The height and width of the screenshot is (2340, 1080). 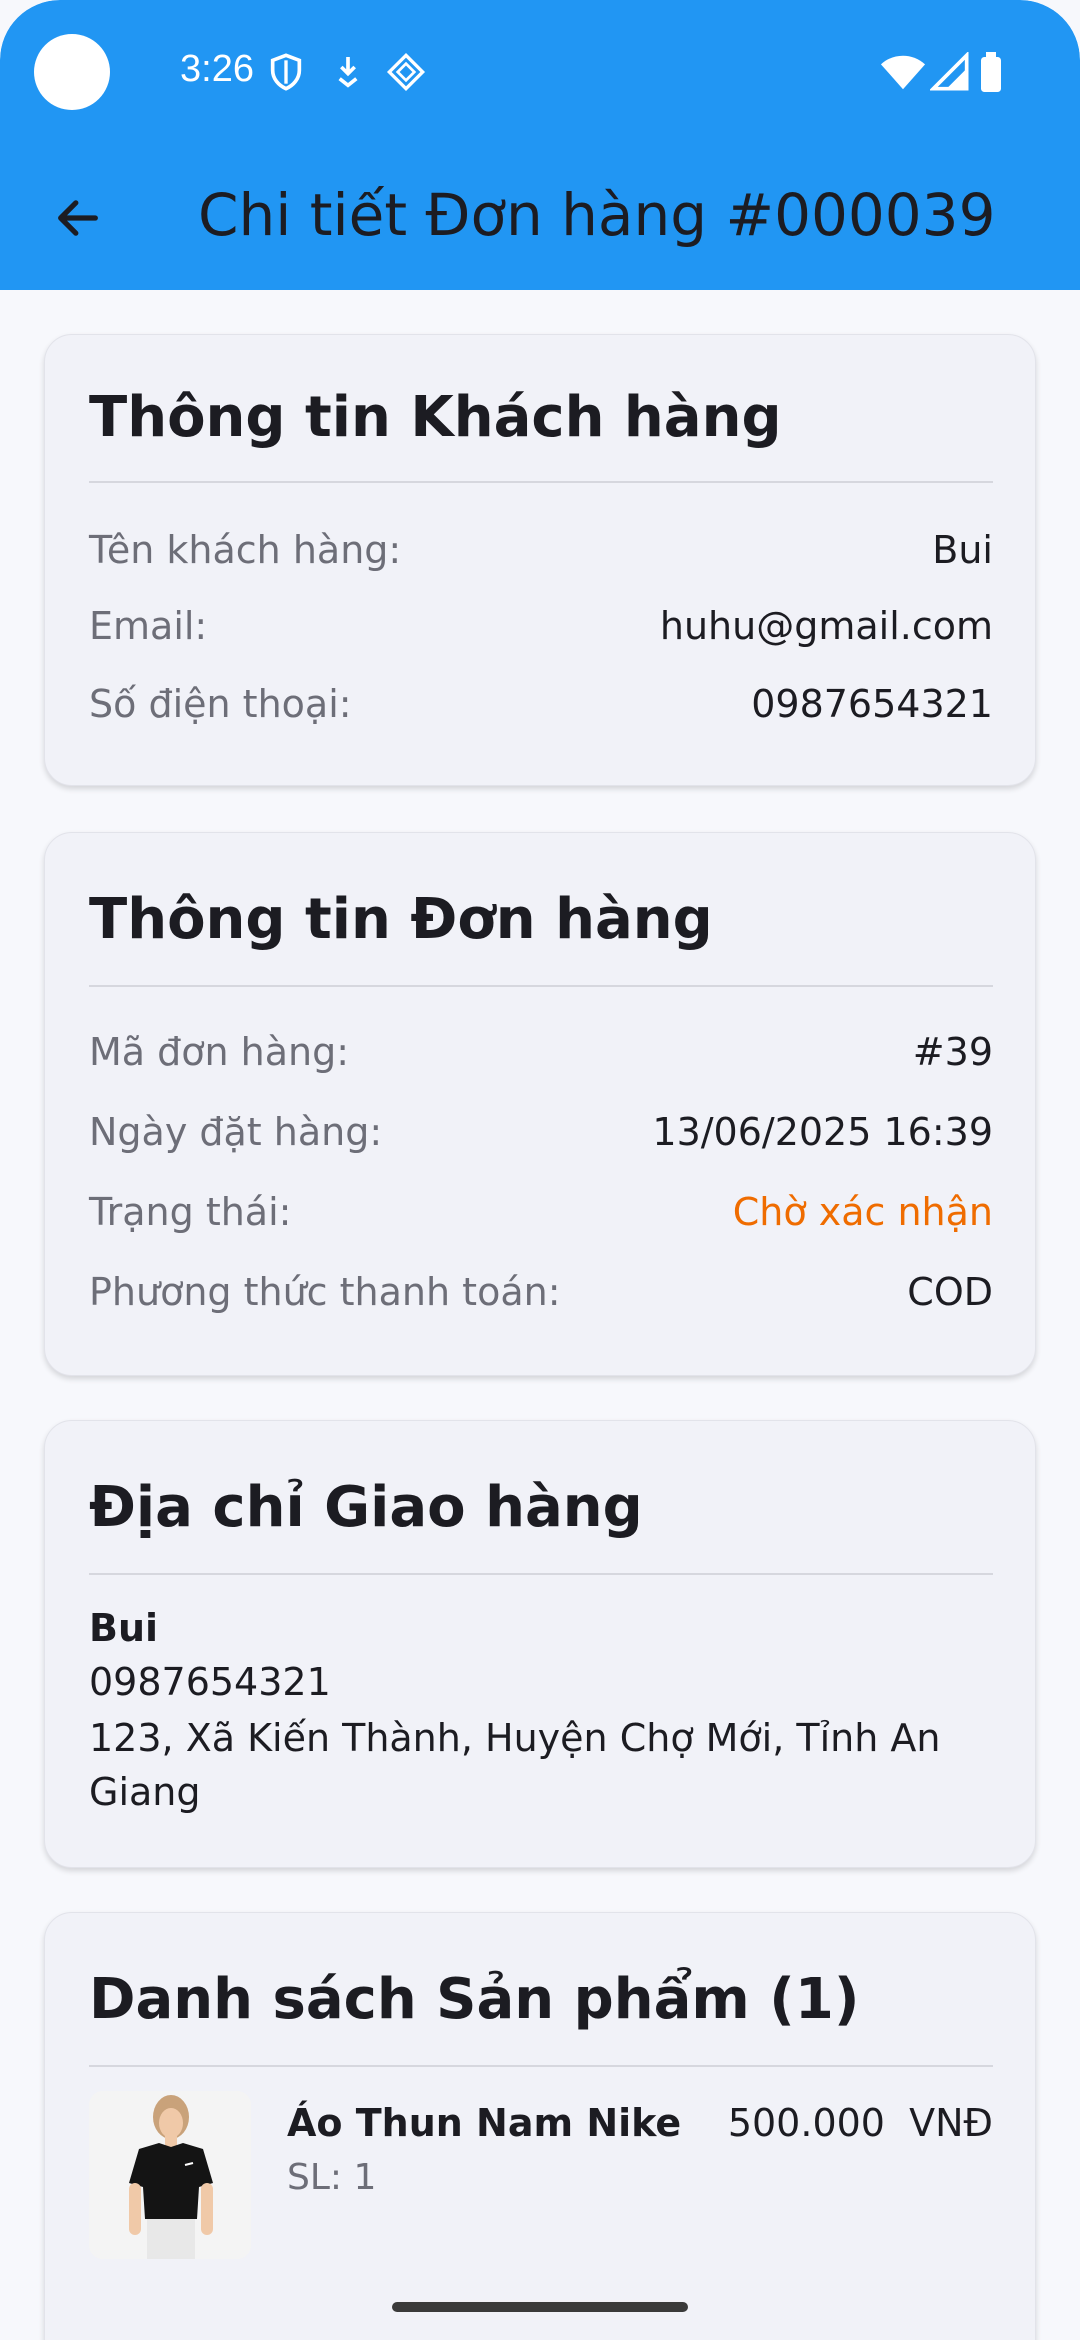 I want to click on card-title: Địa chỉ Giao hàng, so click(x=366, y=1507).